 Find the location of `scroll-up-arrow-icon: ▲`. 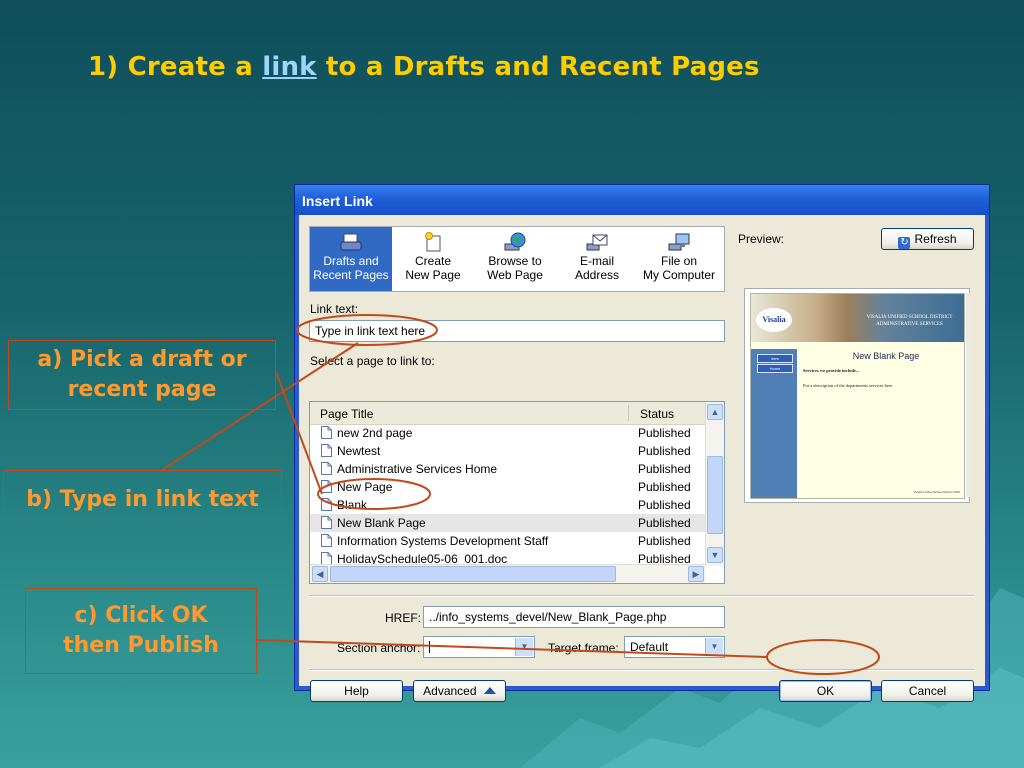

scroll-up-arrow-icon: ▲ is located at coordinates (715, 412).